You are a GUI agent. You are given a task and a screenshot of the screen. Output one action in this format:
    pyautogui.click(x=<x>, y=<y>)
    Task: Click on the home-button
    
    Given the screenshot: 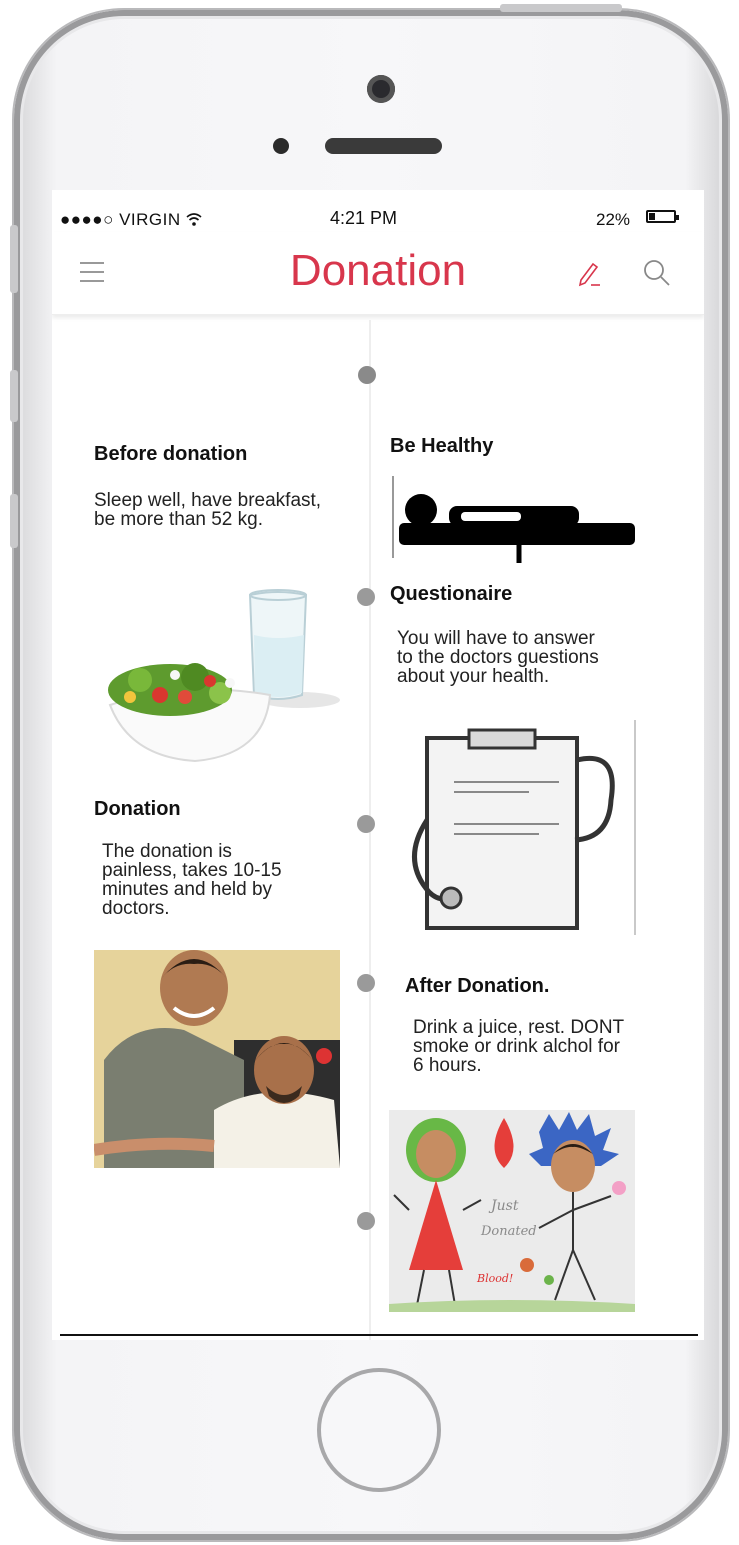 What is the action you would take?
    pyautogui.click(x=379, y=1430)
    